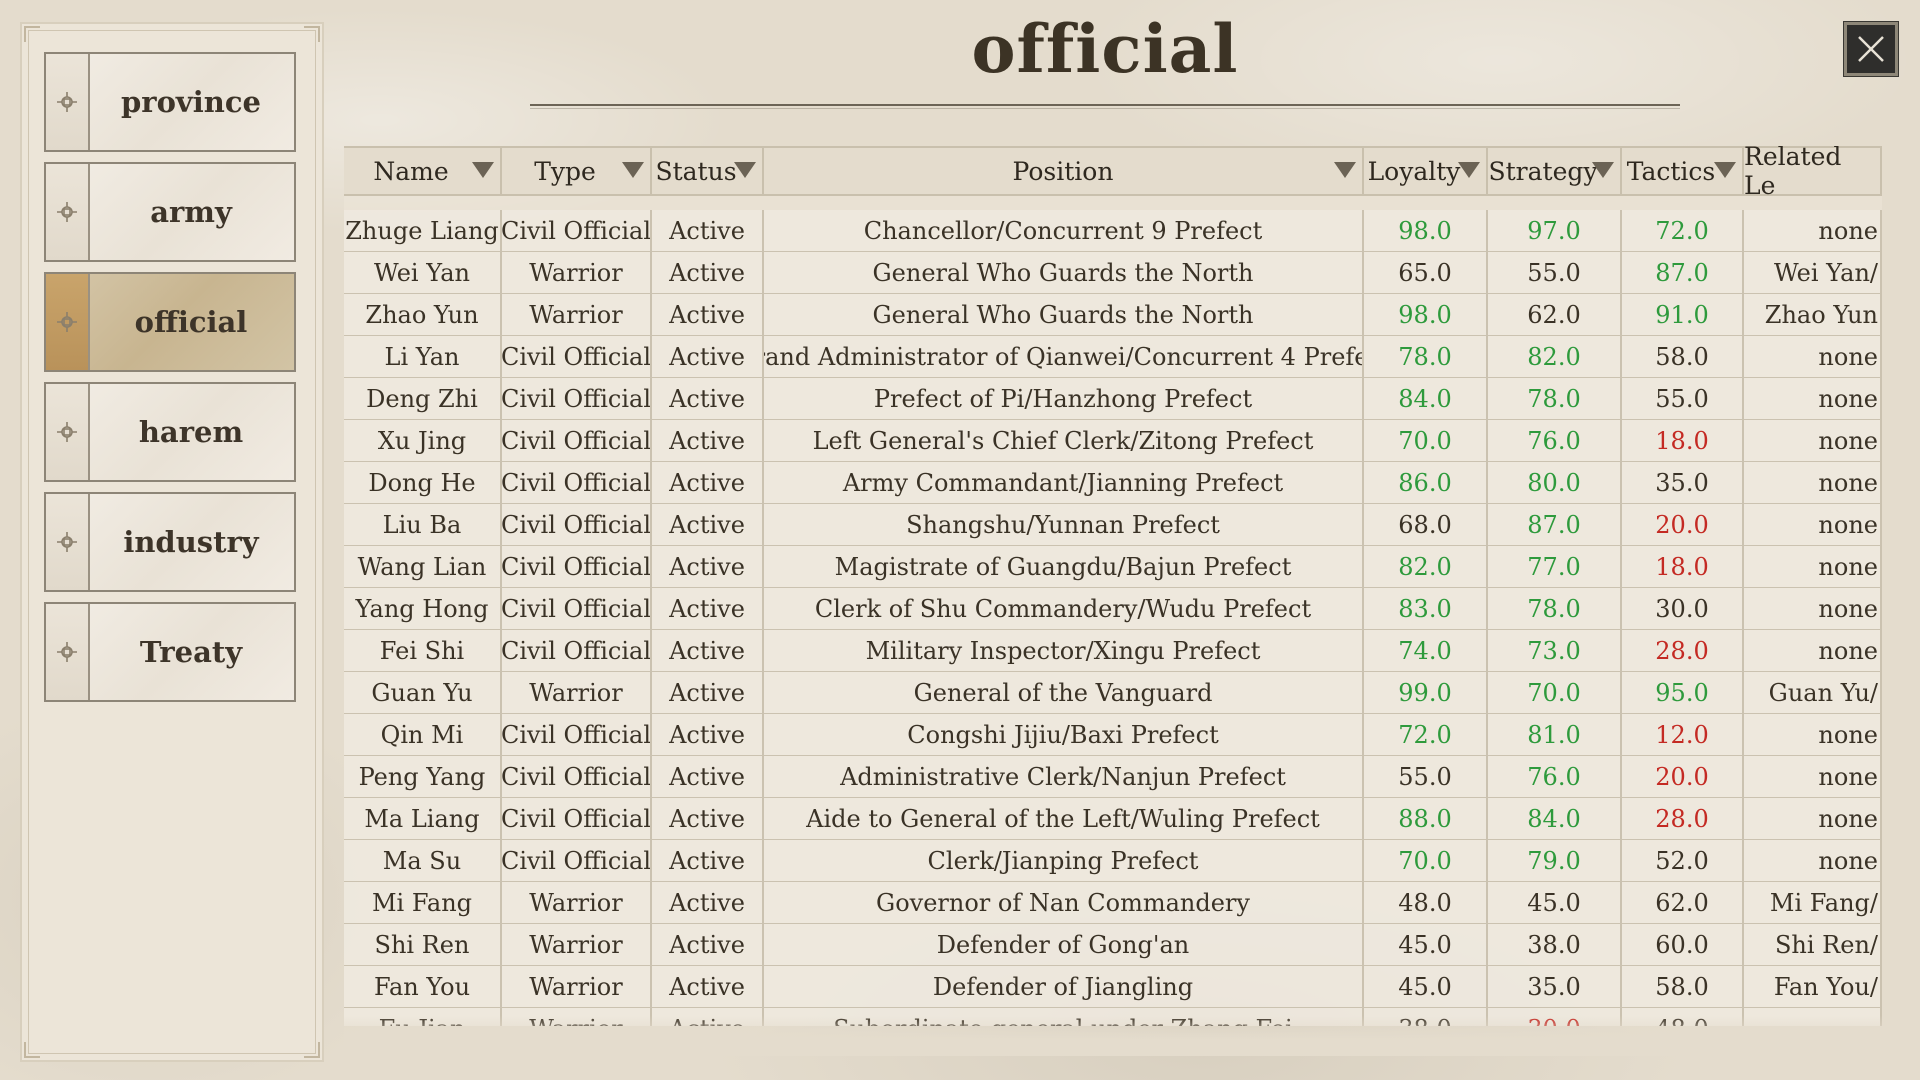 Image resolution: width=1920 pixels, height=1080 pixels. What do you see at coordinates (191, 652) in the screenshot?
I see `sidebar-item-label: Treaty` at bounding box center [191, 652].